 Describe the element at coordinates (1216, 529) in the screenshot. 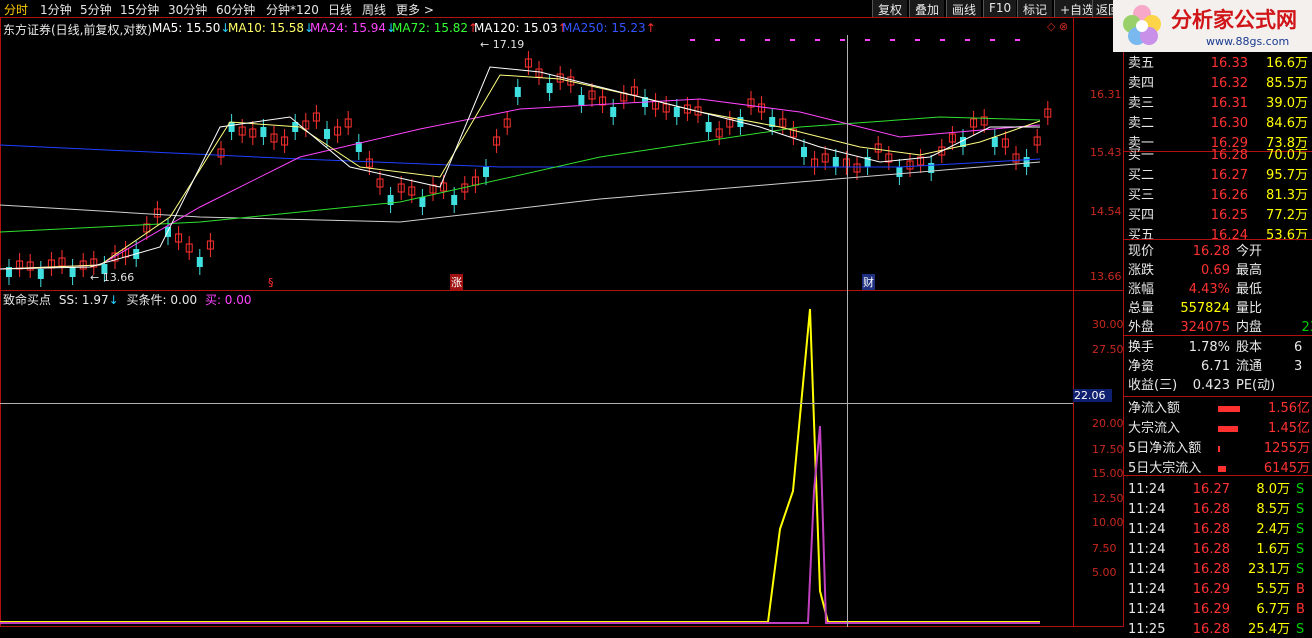

I see `tick-row-2: 11:24 16.28 2.4万 S` at that location.